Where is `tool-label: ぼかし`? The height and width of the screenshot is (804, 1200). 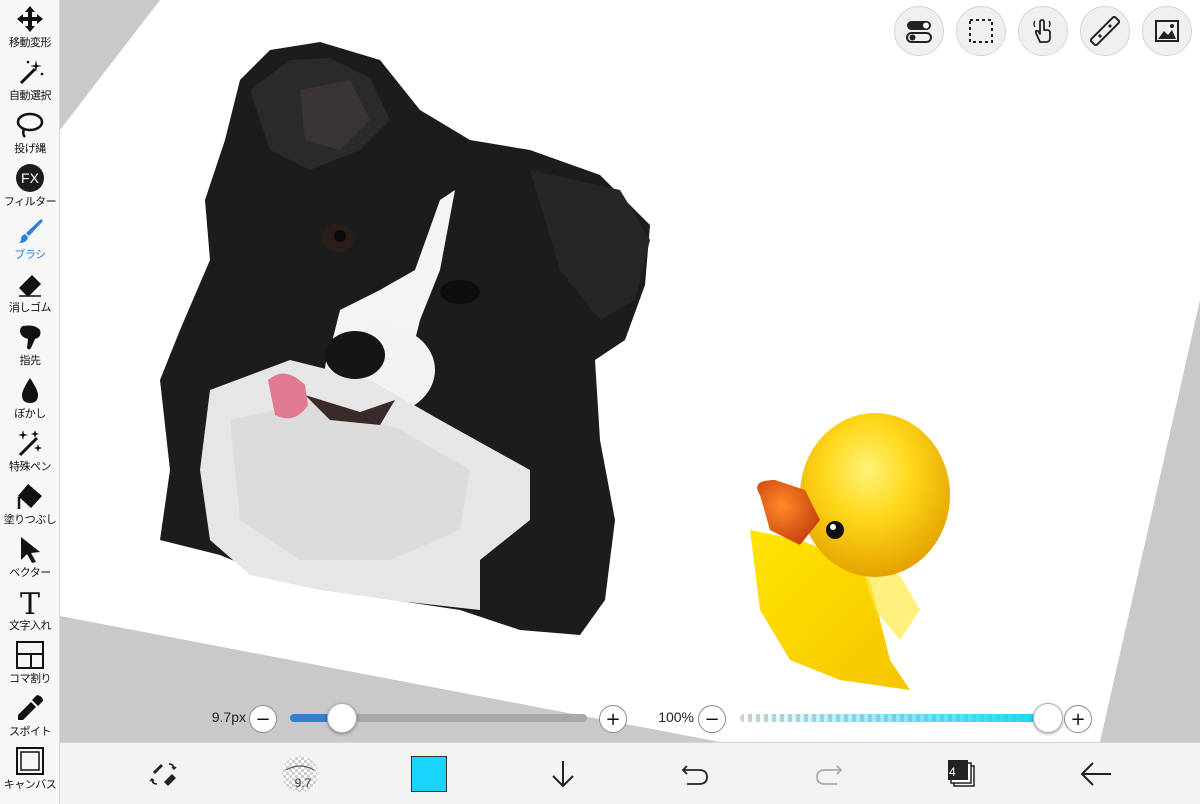
tool-label: ぼかし is located at coordinates (30, 413).